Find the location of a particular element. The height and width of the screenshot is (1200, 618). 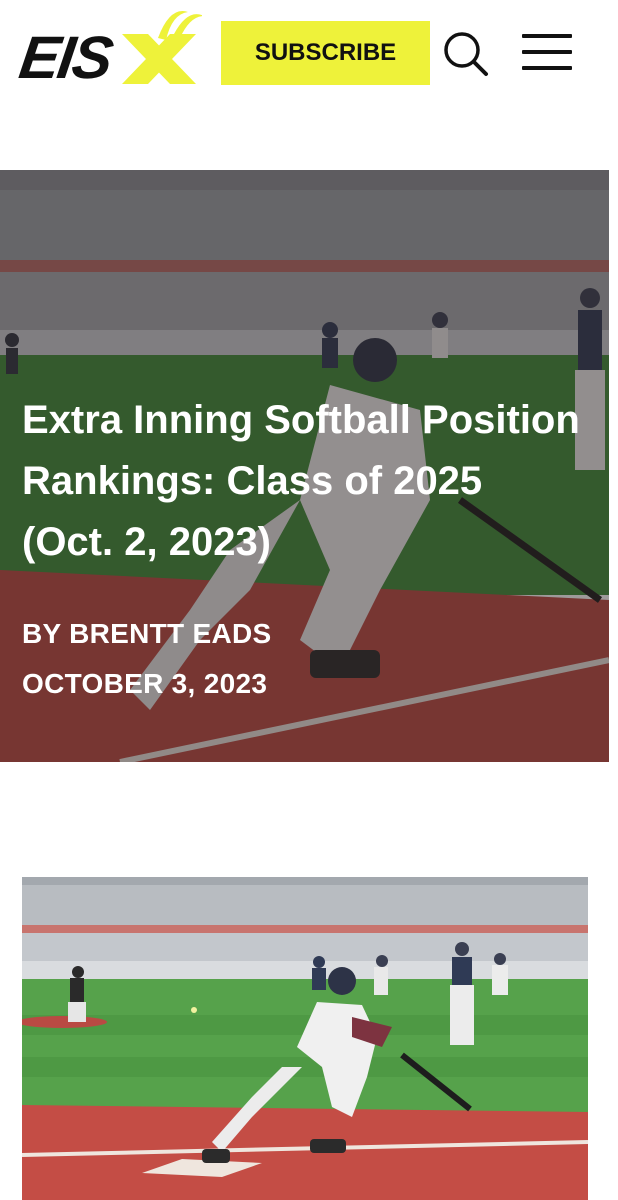

search-button is located at coordinates (466, 54).